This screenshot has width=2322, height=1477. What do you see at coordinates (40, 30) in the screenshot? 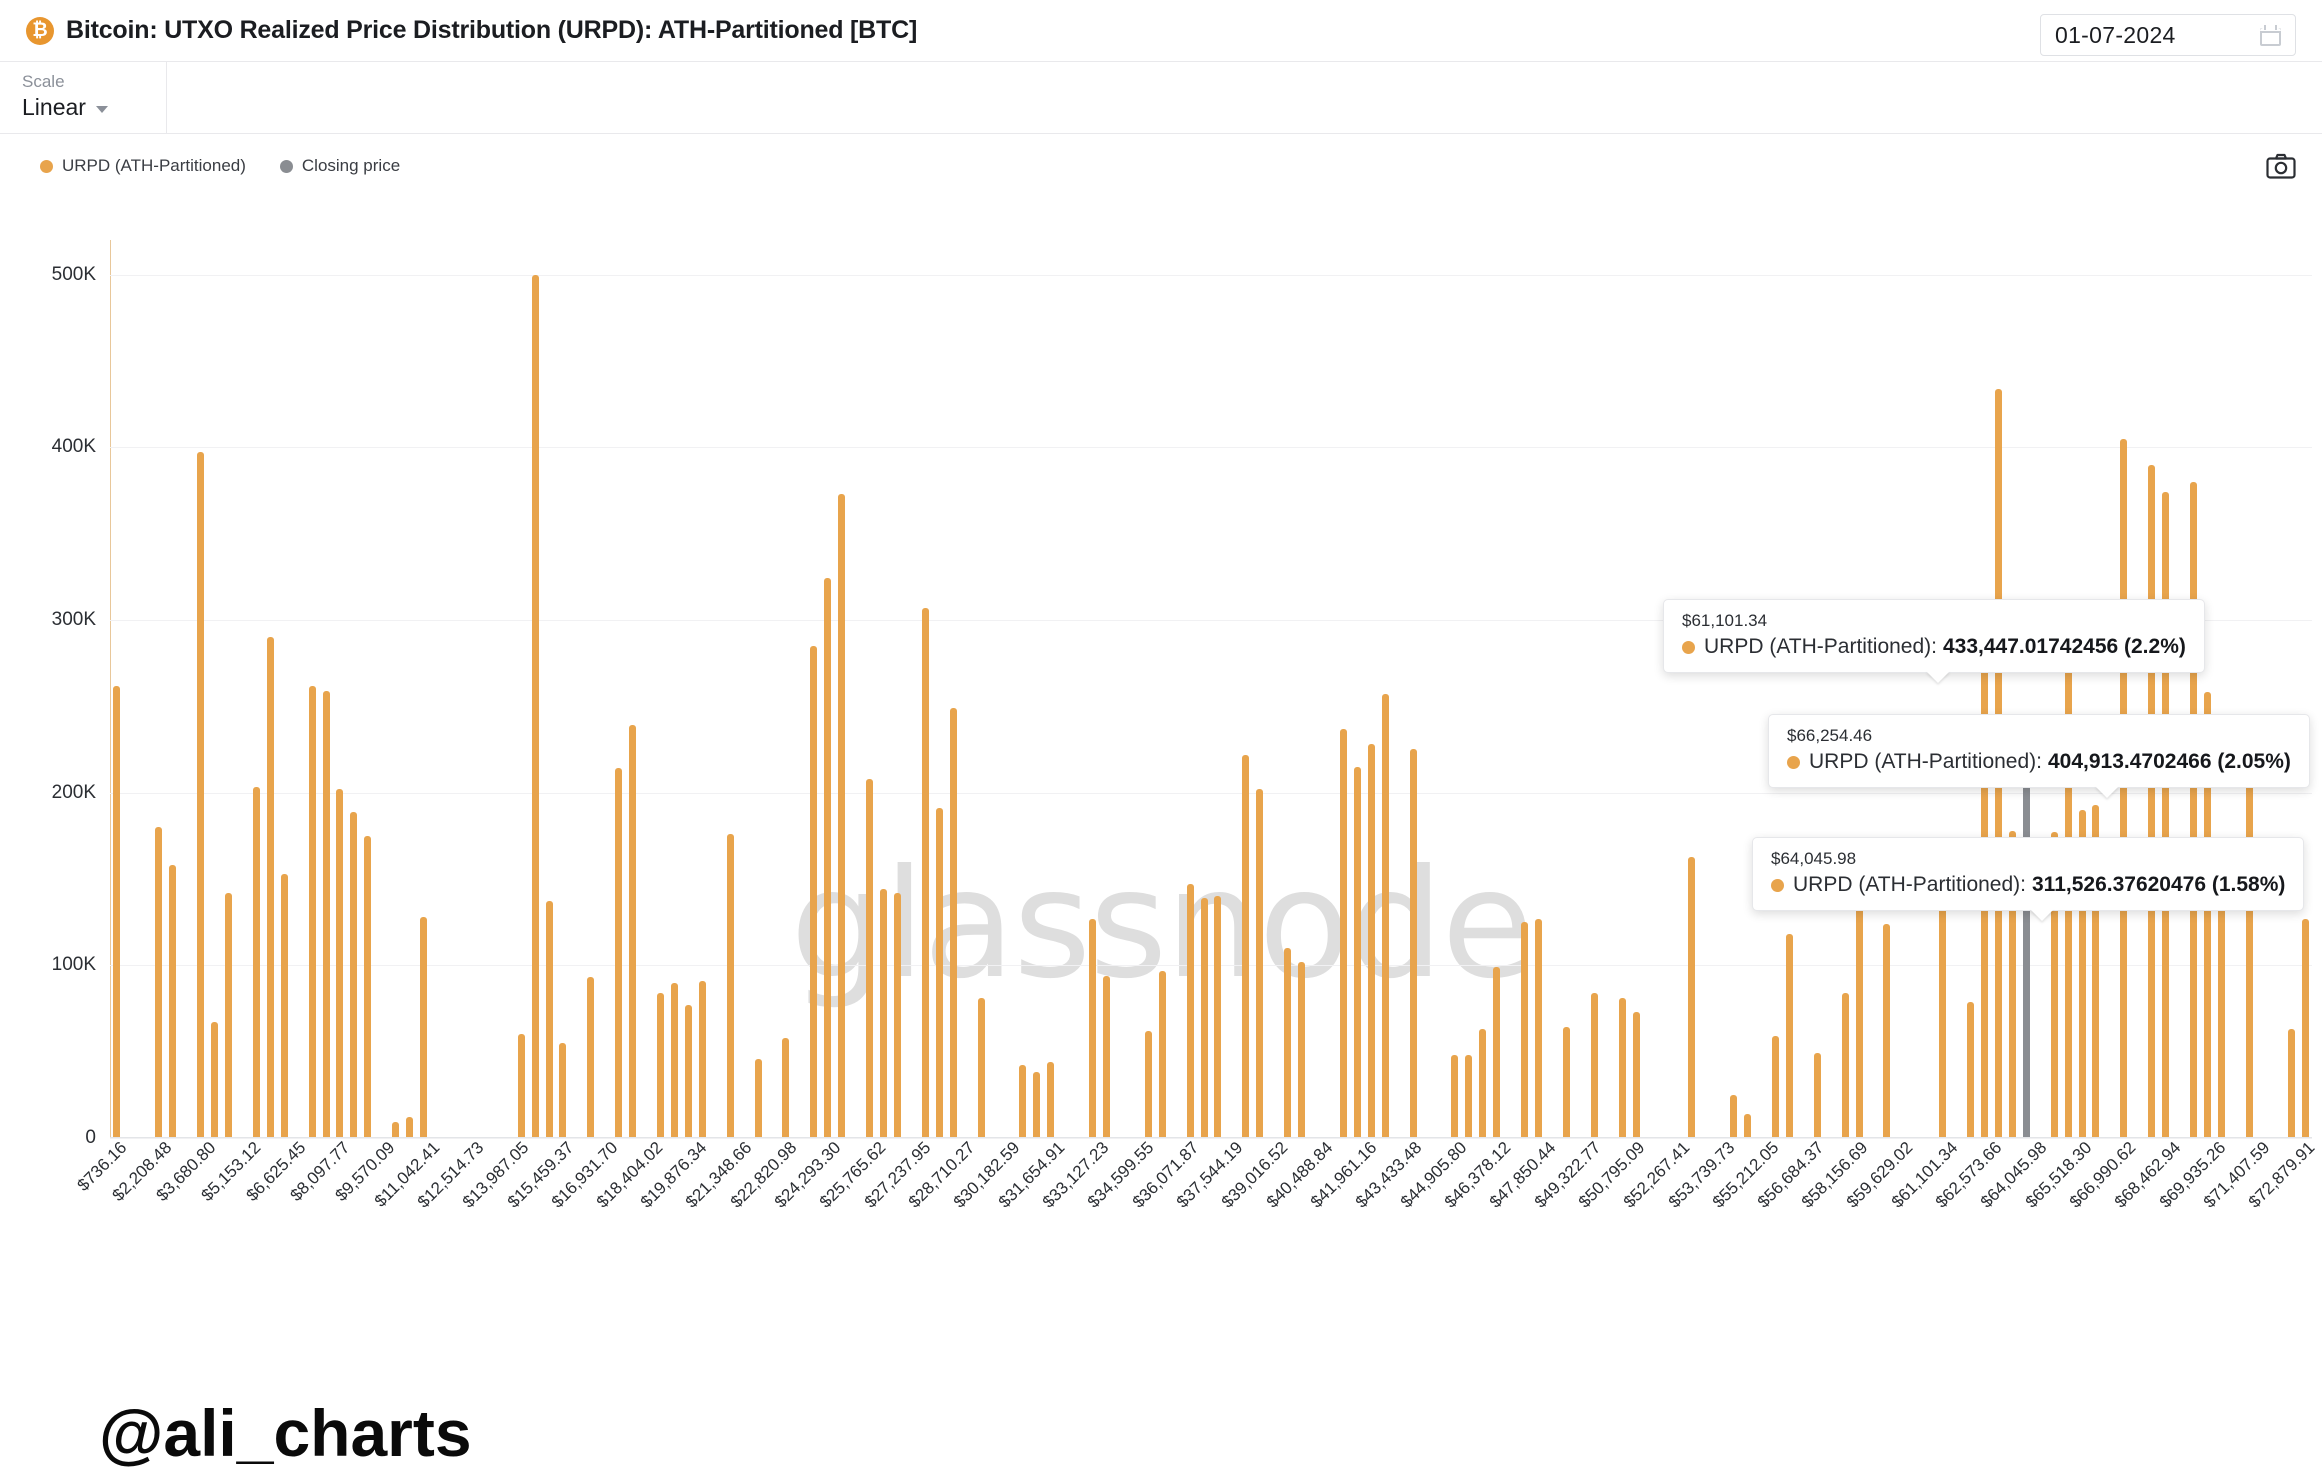
I see `bitcoin-icon: ₿` at bounding box center [40, 30].